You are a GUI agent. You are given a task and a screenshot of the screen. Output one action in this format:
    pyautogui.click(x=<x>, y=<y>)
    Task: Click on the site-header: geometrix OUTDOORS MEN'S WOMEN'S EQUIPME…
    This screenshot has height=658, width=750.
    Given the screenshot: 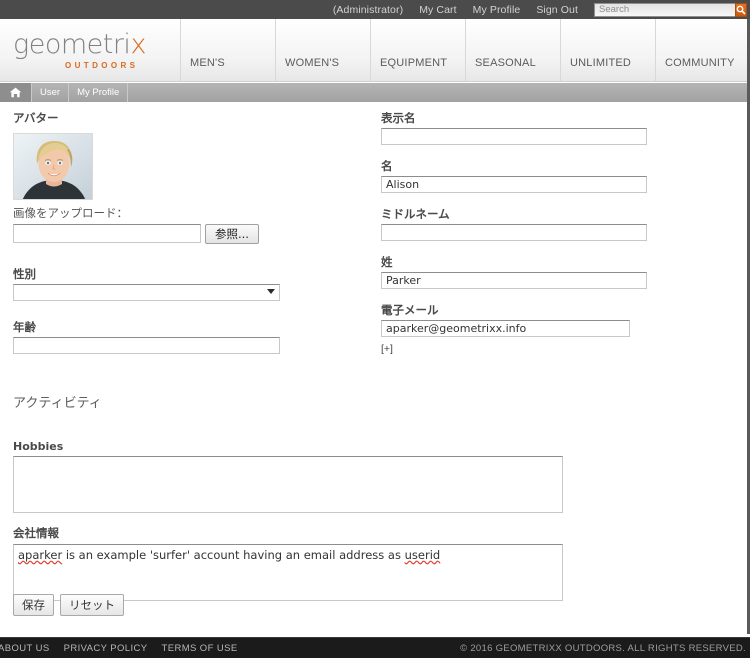 What is the action you would take?
    pyautogui.click(x=375, y=50)
    